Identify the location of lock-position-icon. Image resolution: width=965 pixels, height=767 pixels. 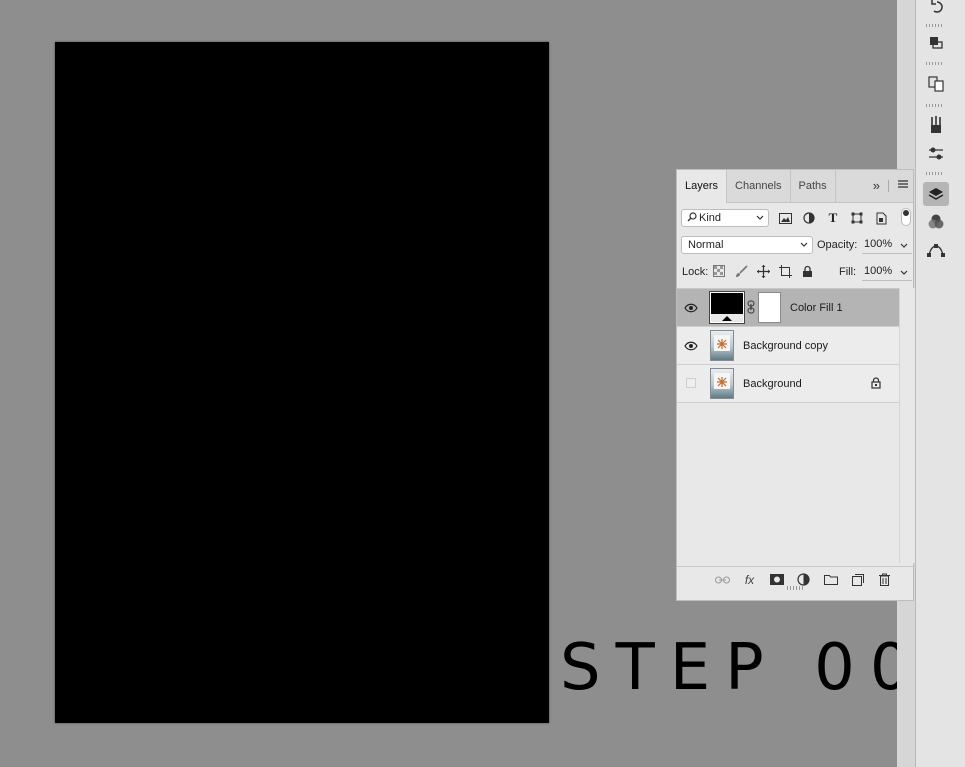
(763, 271).